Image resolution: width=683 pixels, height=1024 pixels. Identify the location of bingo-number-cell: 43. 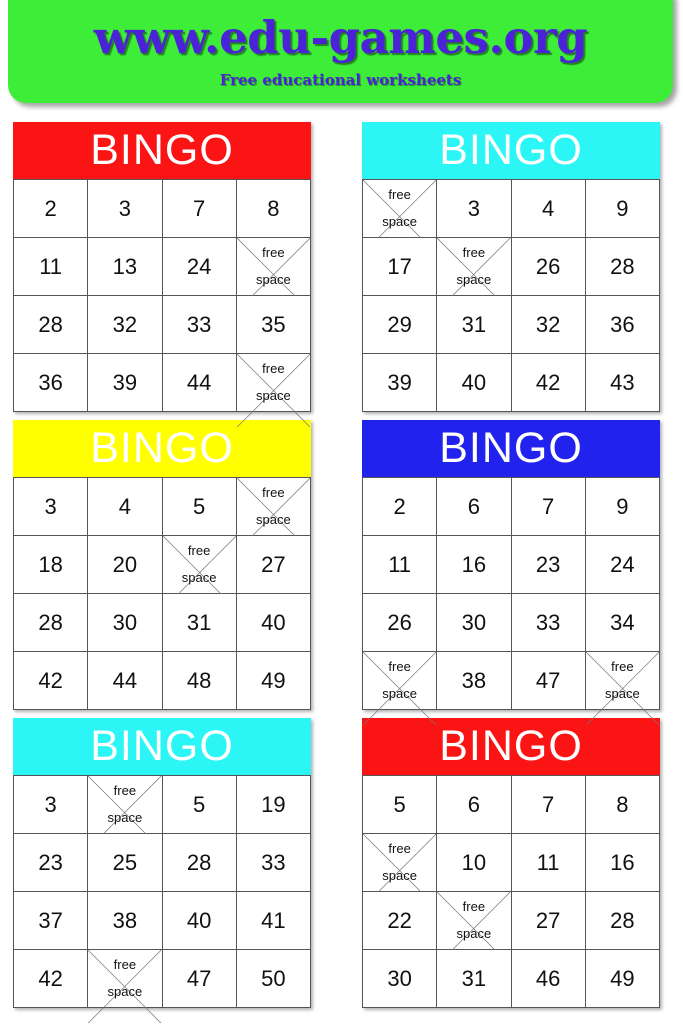
(622, 383).